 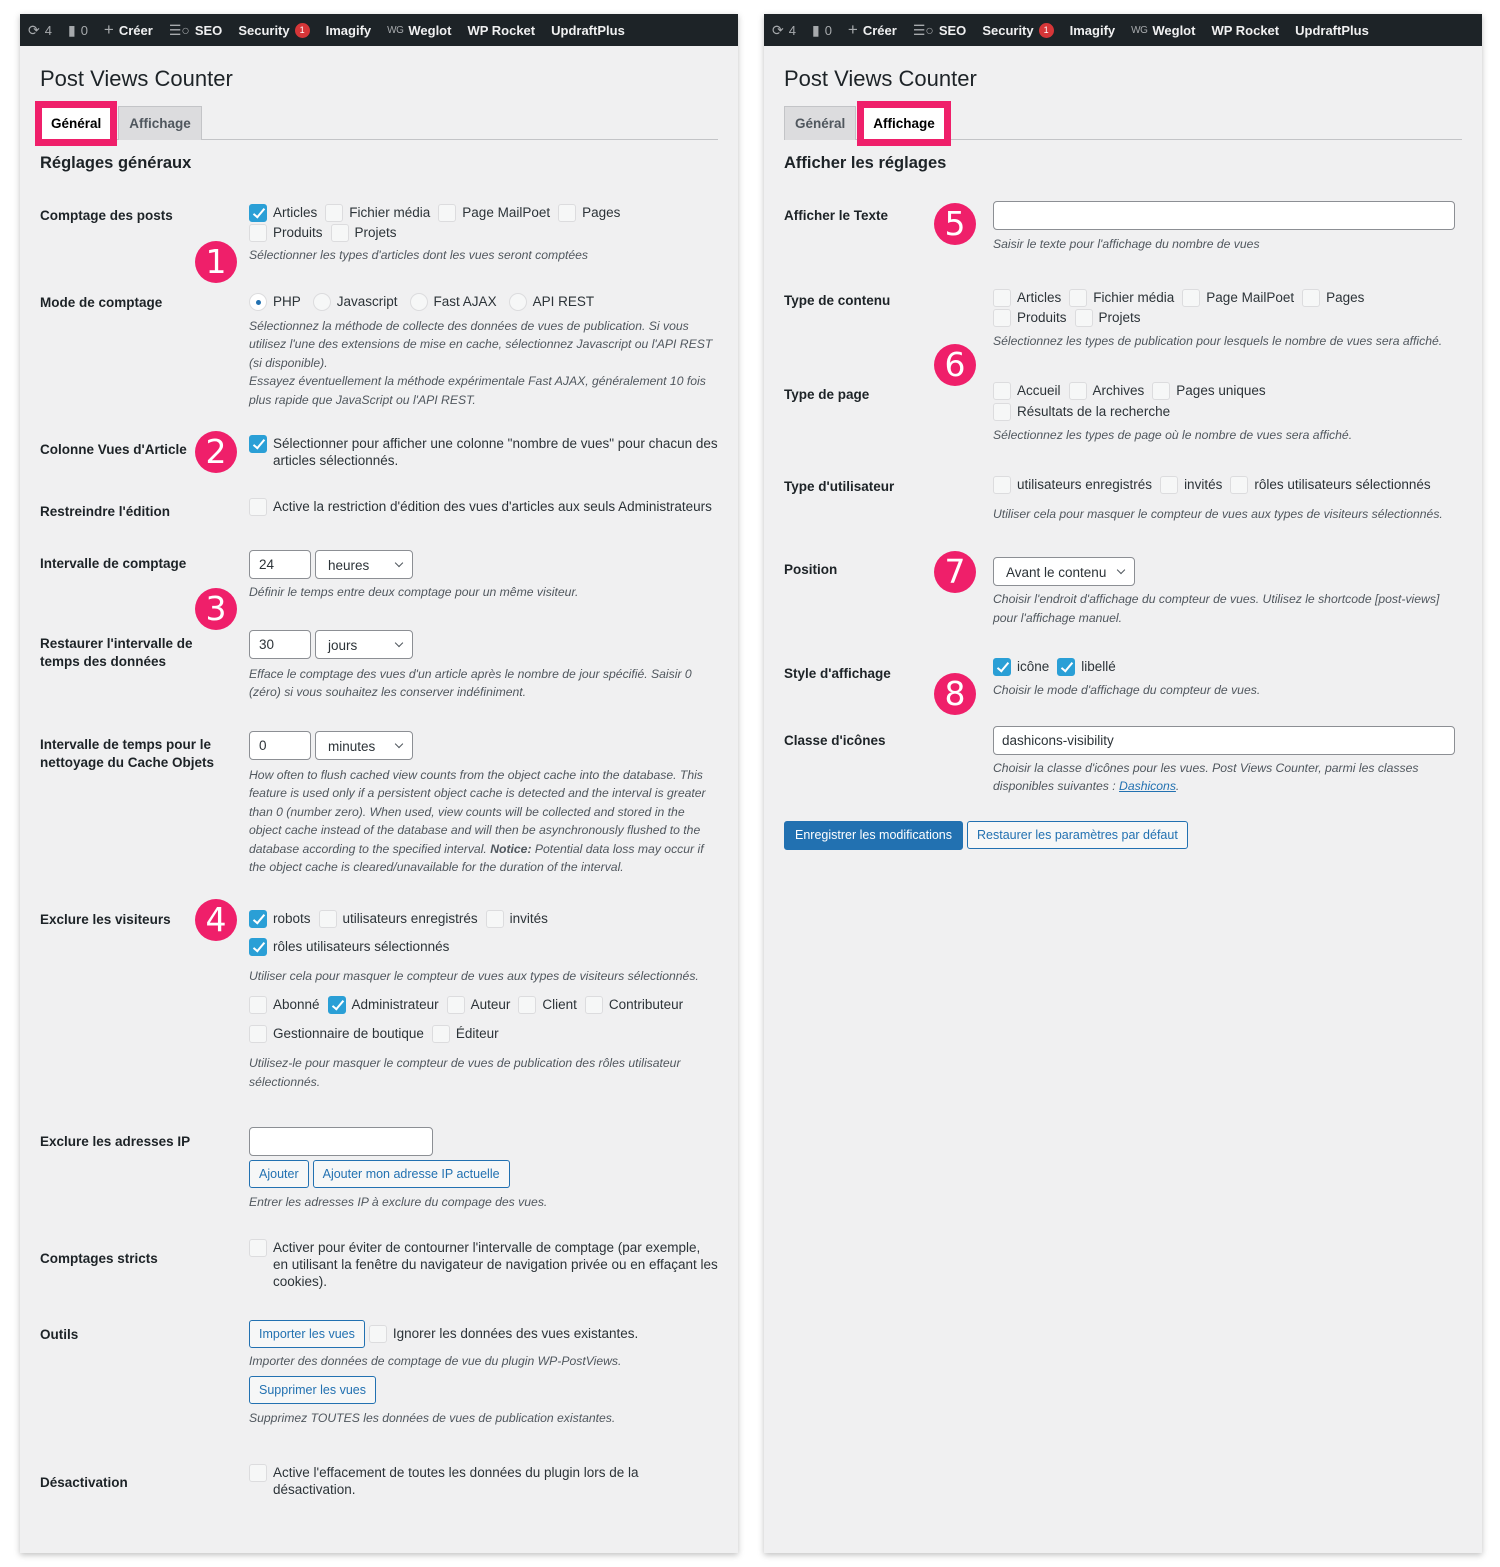 I want to click on role-customer: Client, so click(x=547, y=1005).